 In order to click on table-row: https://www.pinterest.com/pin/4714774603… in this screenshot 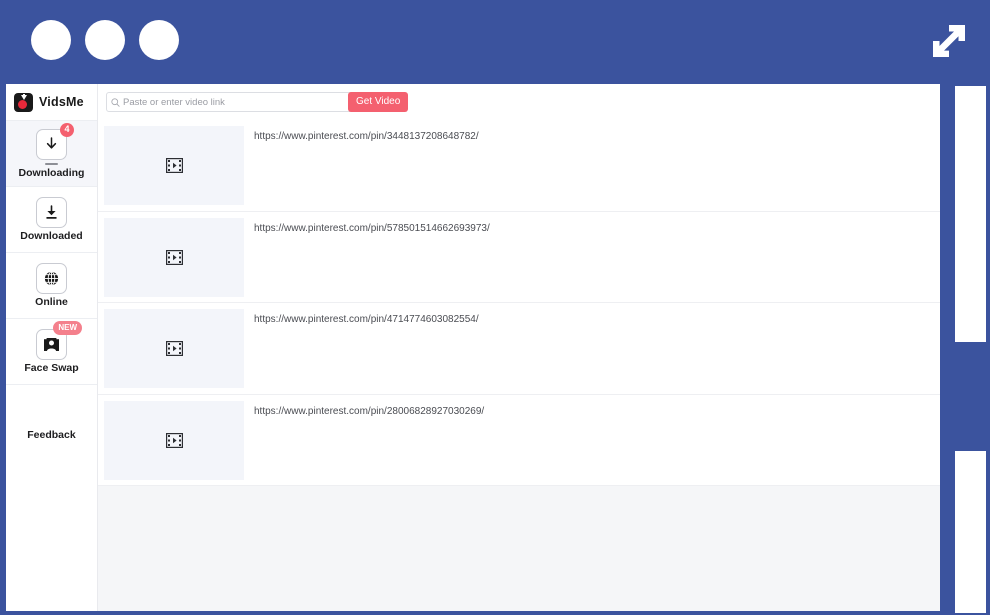, I will do `click(519, 349)`.